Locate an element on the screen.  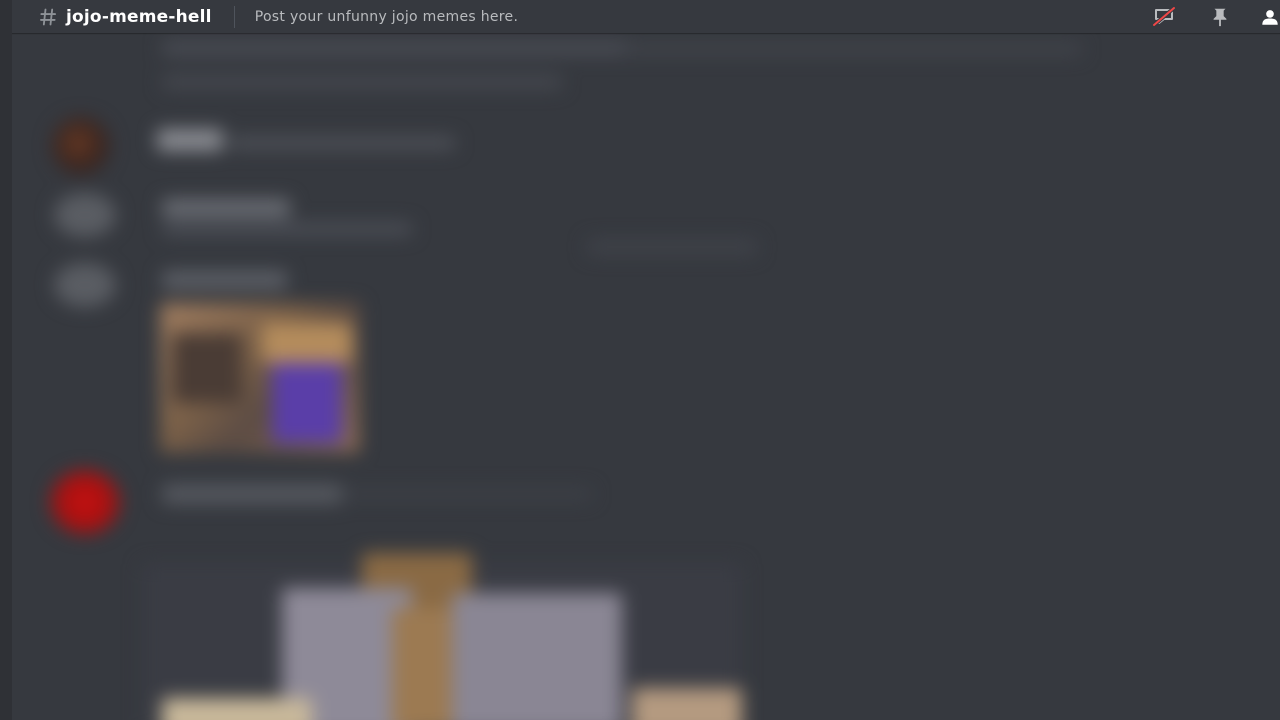
channel-name: jojo-meme-hell is located at coordinates (139, 16).